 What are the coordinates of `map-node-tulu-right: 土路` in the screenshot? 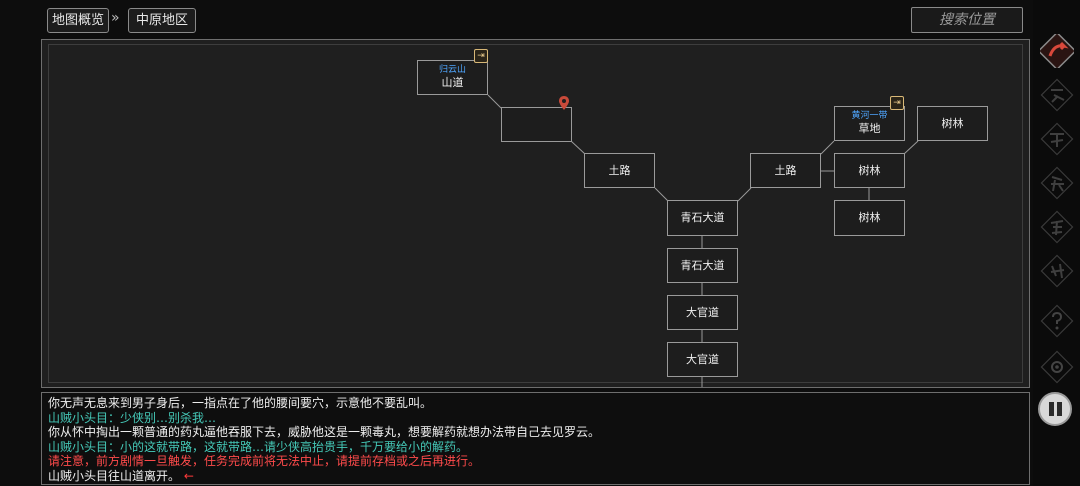 It's located at (785, 170).